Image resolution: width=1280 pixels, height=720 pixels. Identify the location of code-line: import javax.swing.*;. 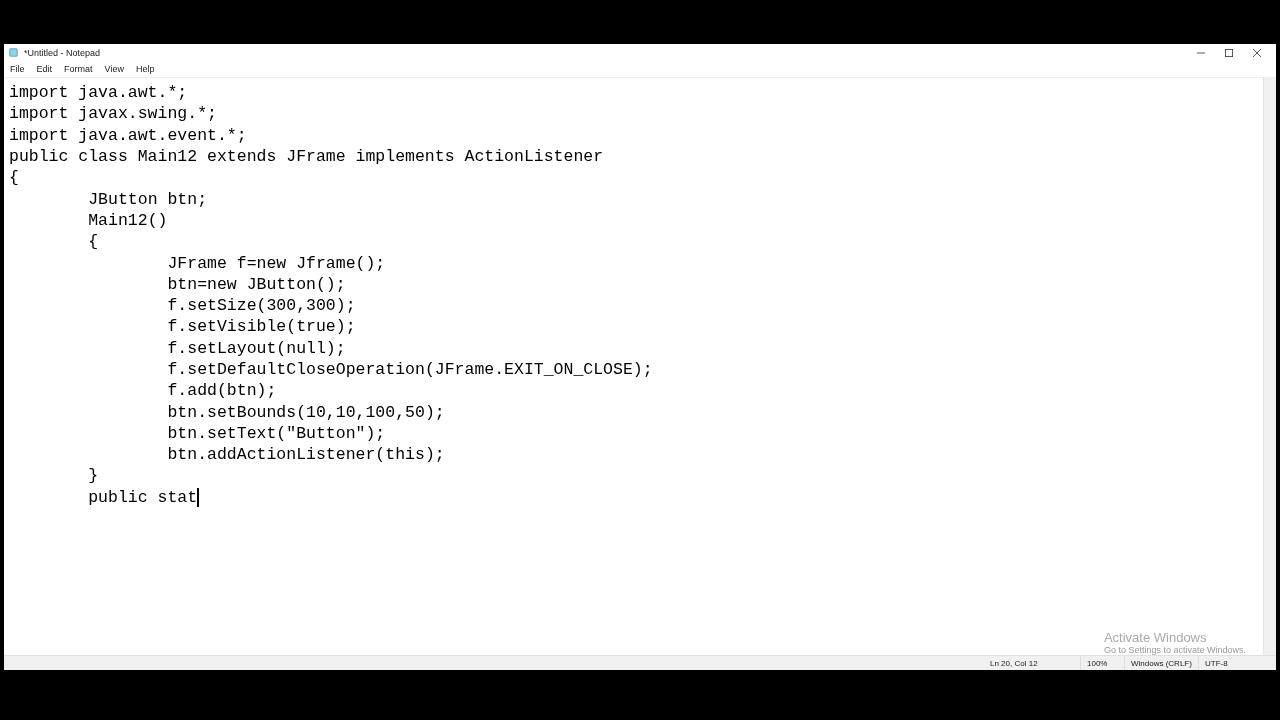
(113, 114).